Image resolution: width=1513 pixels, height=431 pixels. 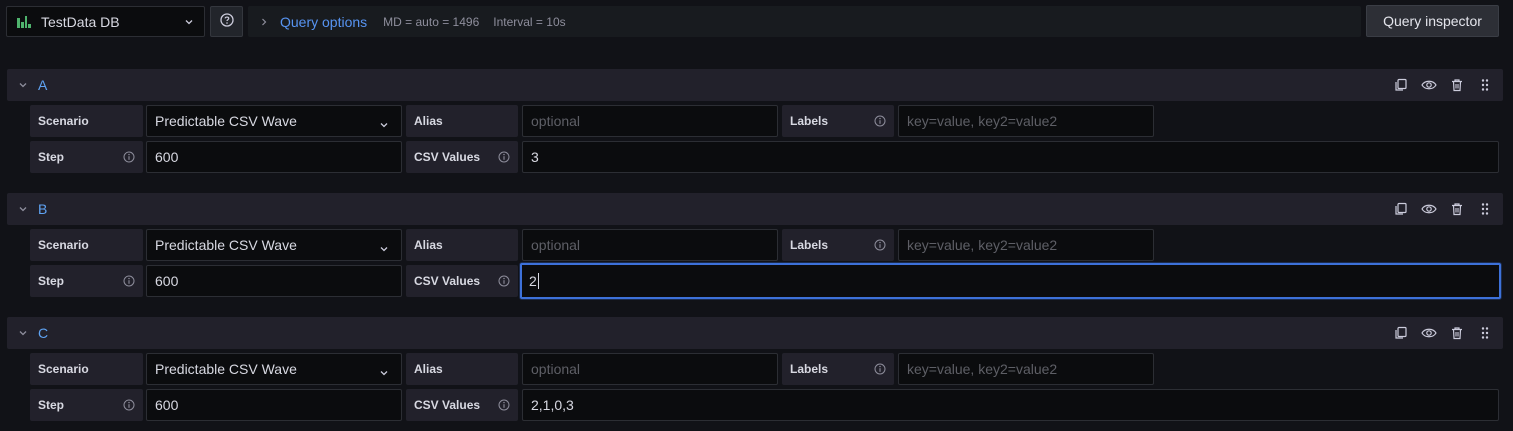 What do you see at coordinates (80, 21) in the screenshot?
I see `datasource-name: TestData DB` at bounding box center [80, 21].